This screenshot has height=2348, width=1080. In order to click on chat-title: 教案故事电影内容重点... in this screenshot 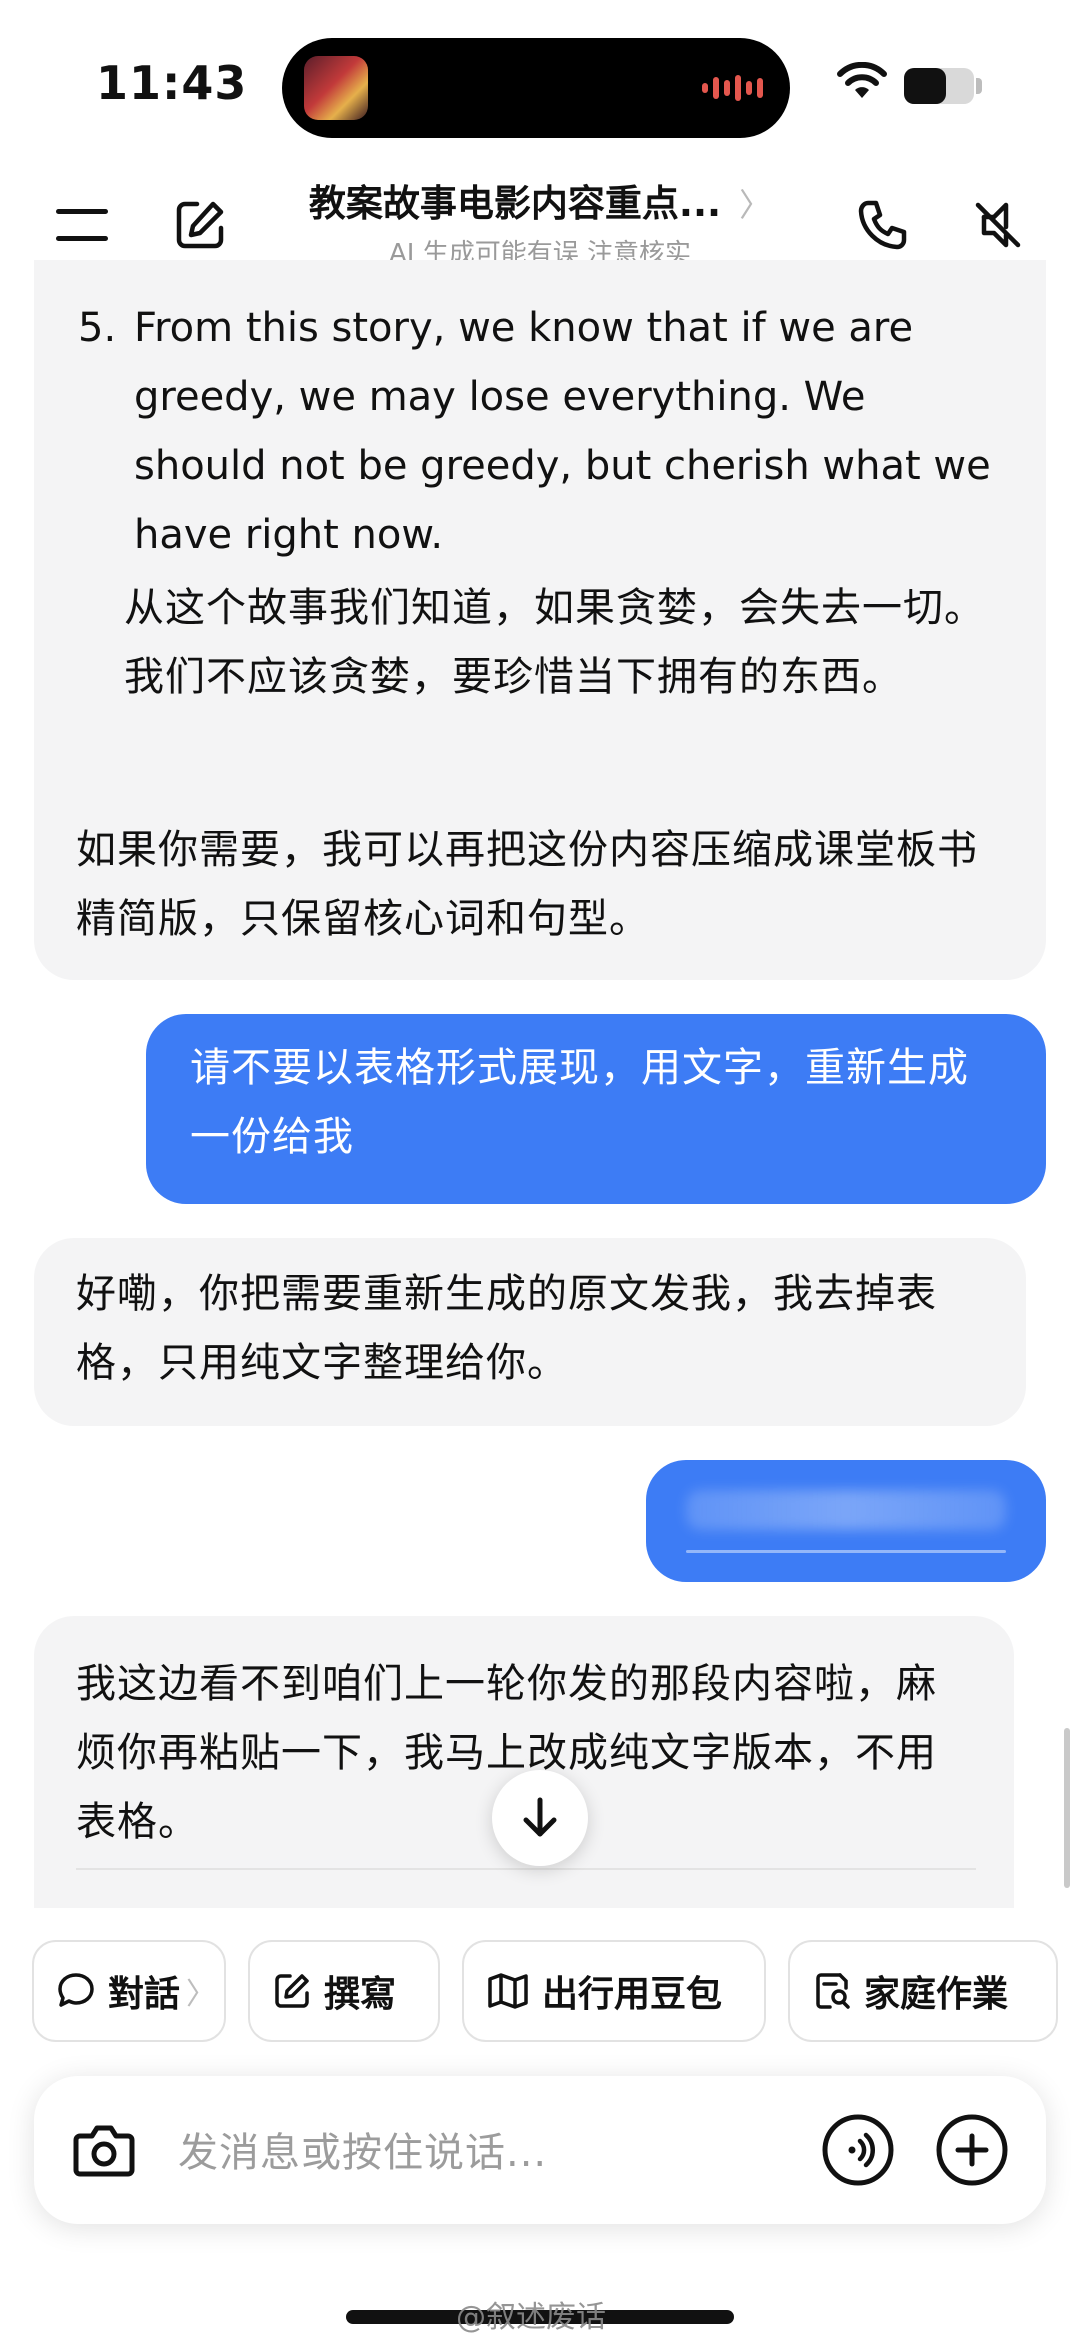, I will do `click(515, 203)`.